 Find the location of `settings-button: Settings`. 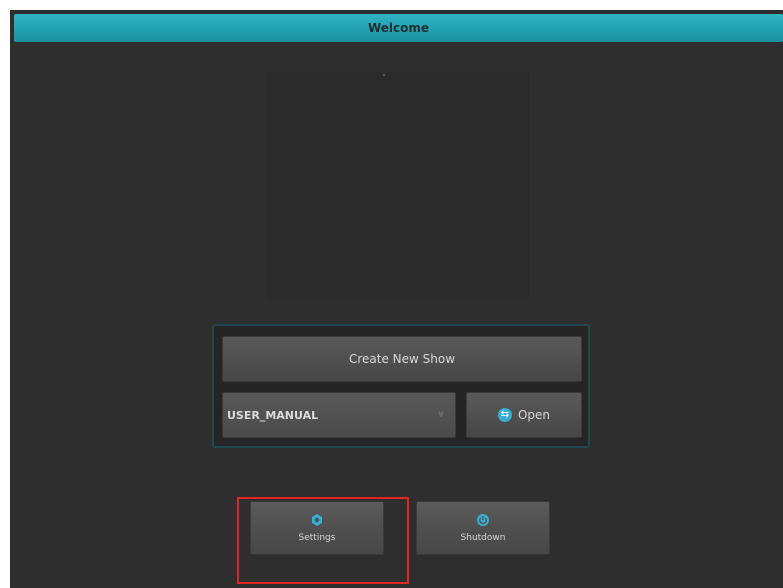

settings-button: Settings is located at coordinates (317, 528).